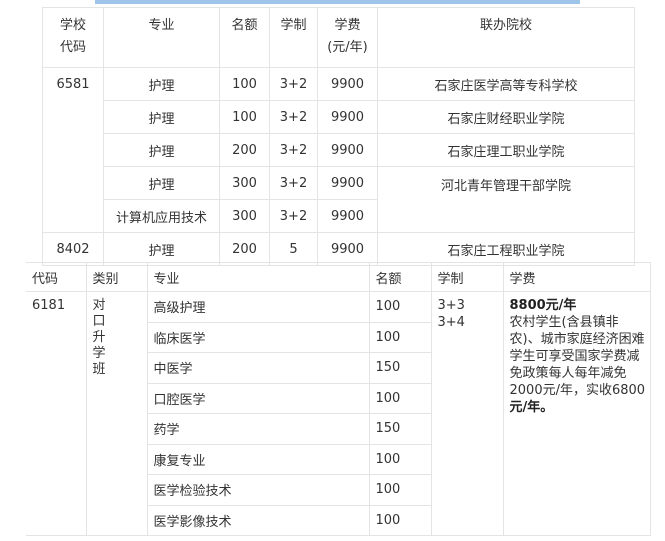 Image resolution: width=665 pixels, height=541 pixels. I want to click on top-banner-strip, so click(337, 2).